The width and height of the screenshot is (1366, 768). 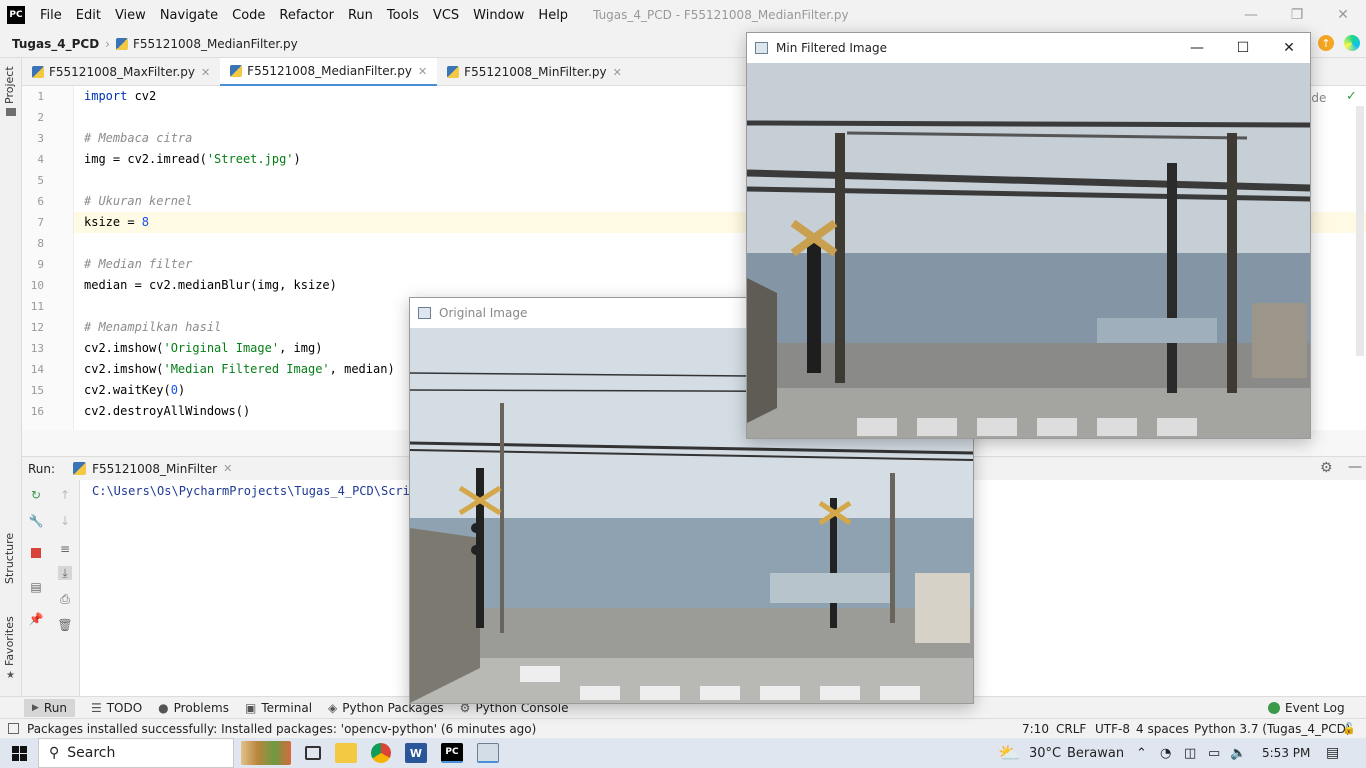 I want to click on update-icon: ↑, so click(x=1326, y=43).